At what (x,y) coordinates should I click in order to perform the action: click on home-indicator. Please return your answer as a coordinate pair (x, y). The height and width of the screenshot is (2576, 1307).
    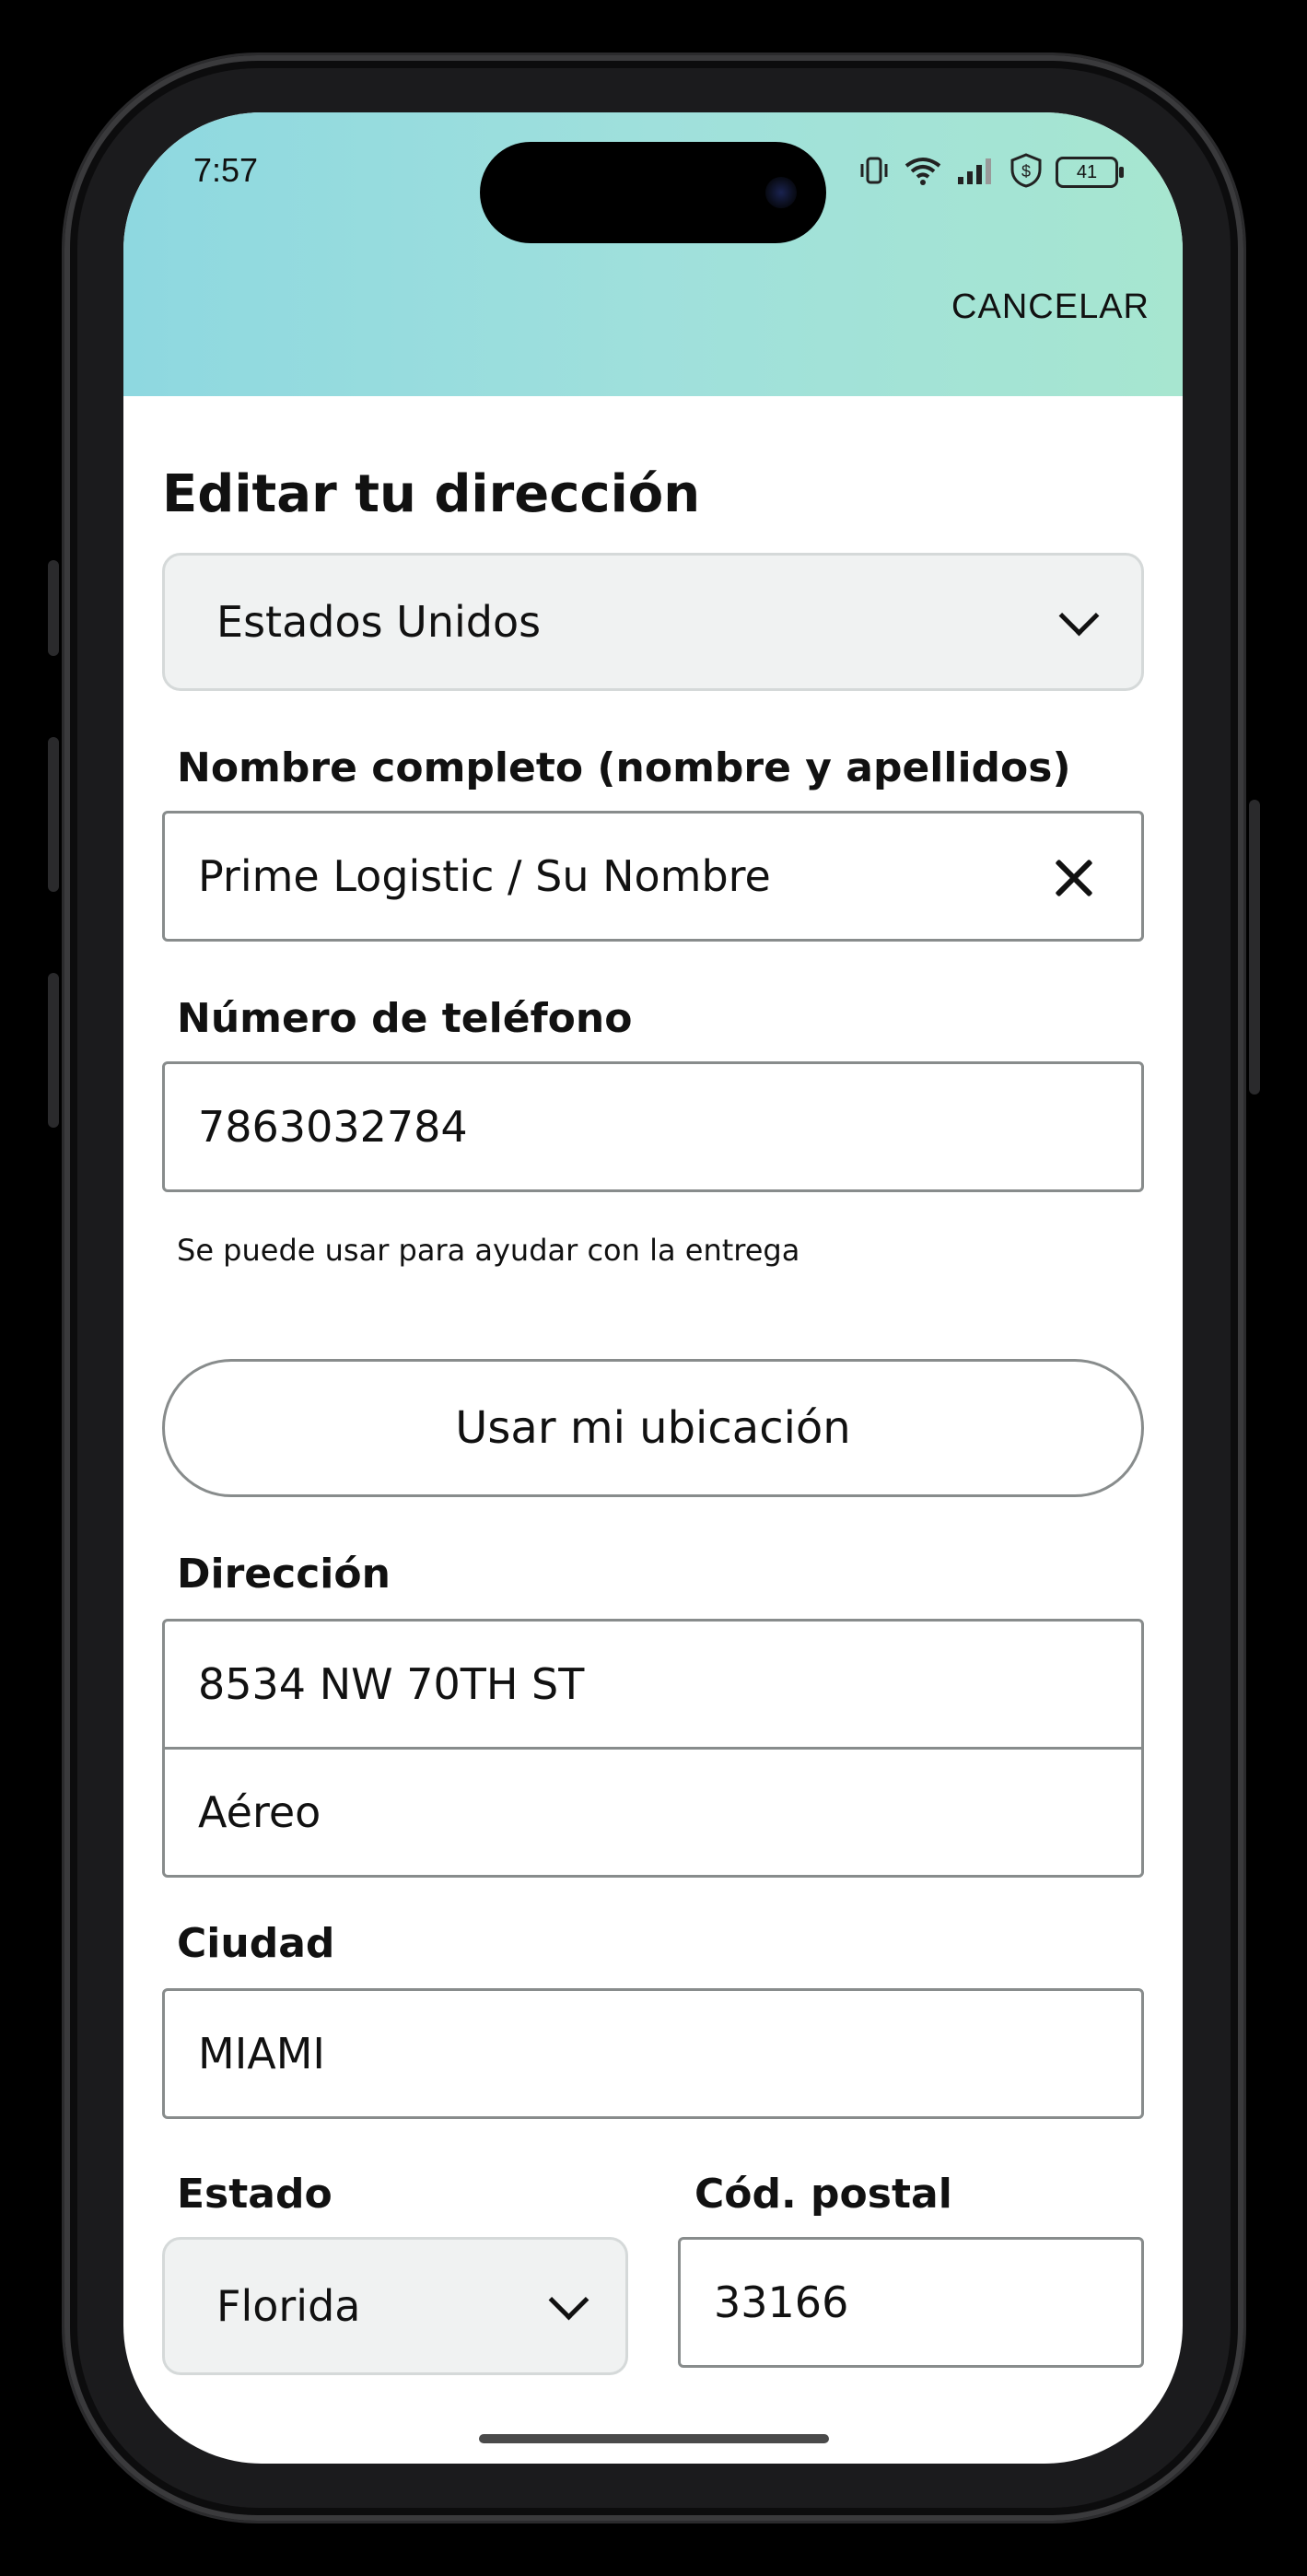
    Looking at the image, I should click on (654, 2438).